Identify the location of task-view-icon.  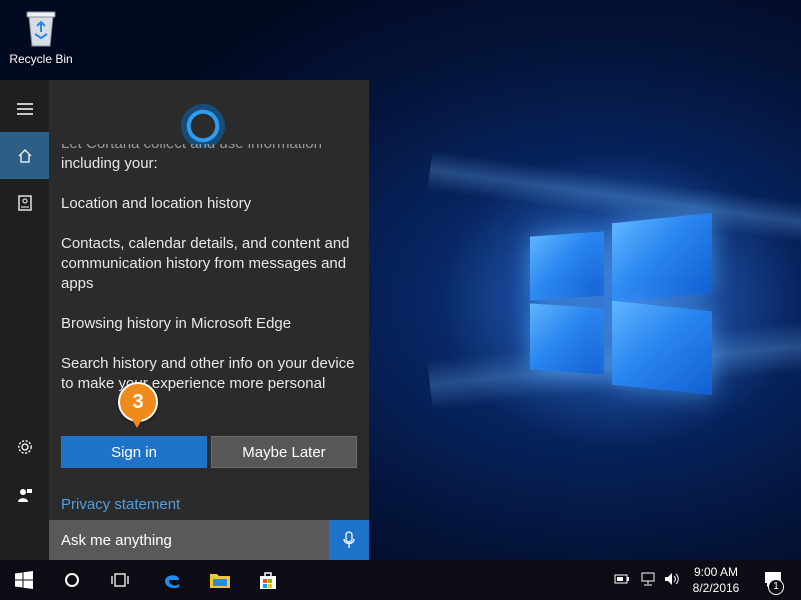
(120, 580).